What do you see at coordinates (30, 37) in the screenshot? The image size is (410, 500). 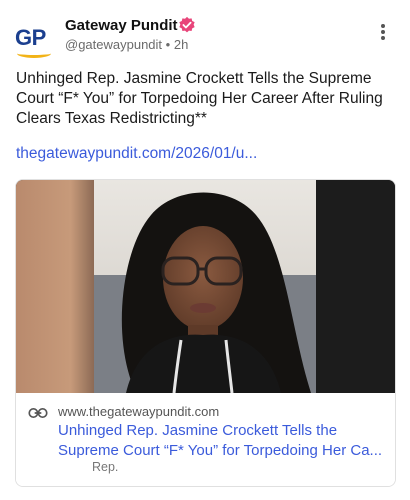 I see `avatar-logo-text: GP` at bounding box center [30, 37].